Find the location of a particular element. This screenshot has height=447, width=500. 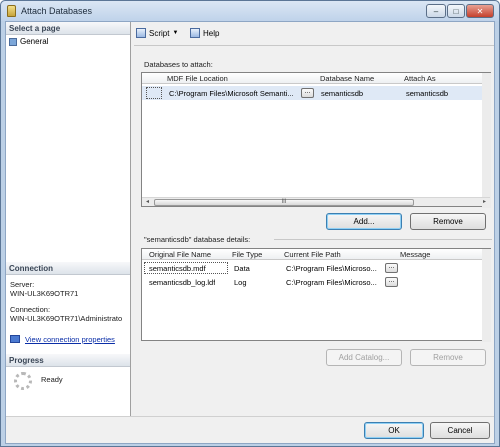

script-label: Script is located at coordinates (159, 33).